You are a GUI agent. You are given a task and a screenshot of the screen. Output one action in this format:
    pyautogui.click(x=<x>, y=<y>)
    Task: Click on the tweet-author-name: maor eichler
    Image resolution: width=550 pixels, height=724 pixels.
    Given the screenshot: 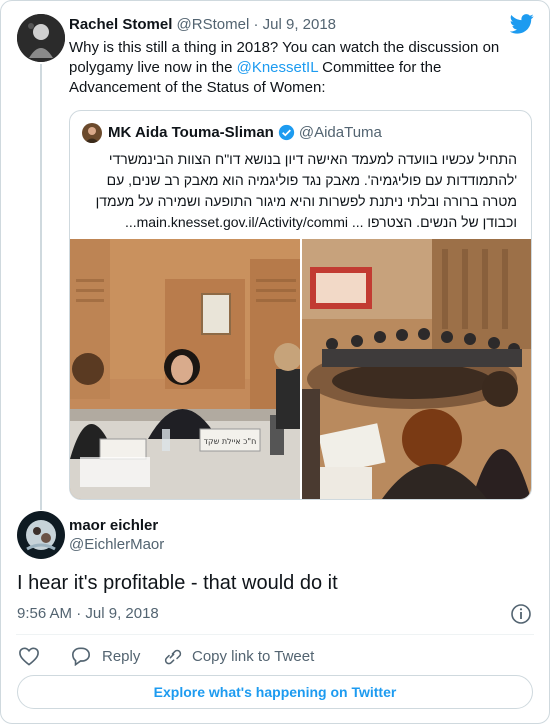 What is the action you would take?
    pyautogui.click(x=116, y=525)
    